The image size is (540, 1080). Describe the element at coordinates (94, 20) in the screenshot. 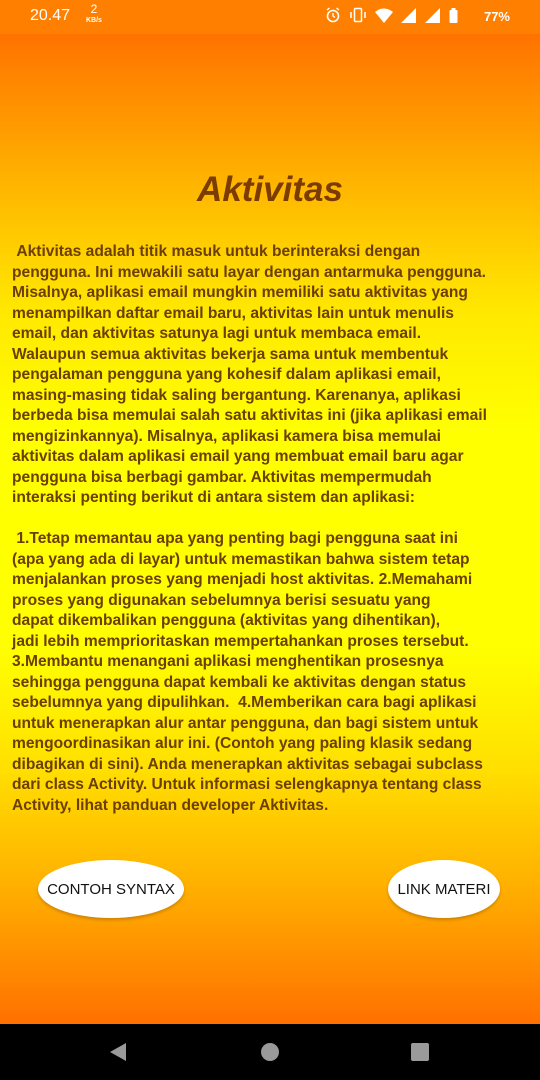

I see `network-speed-unit: KB/s` at that location.